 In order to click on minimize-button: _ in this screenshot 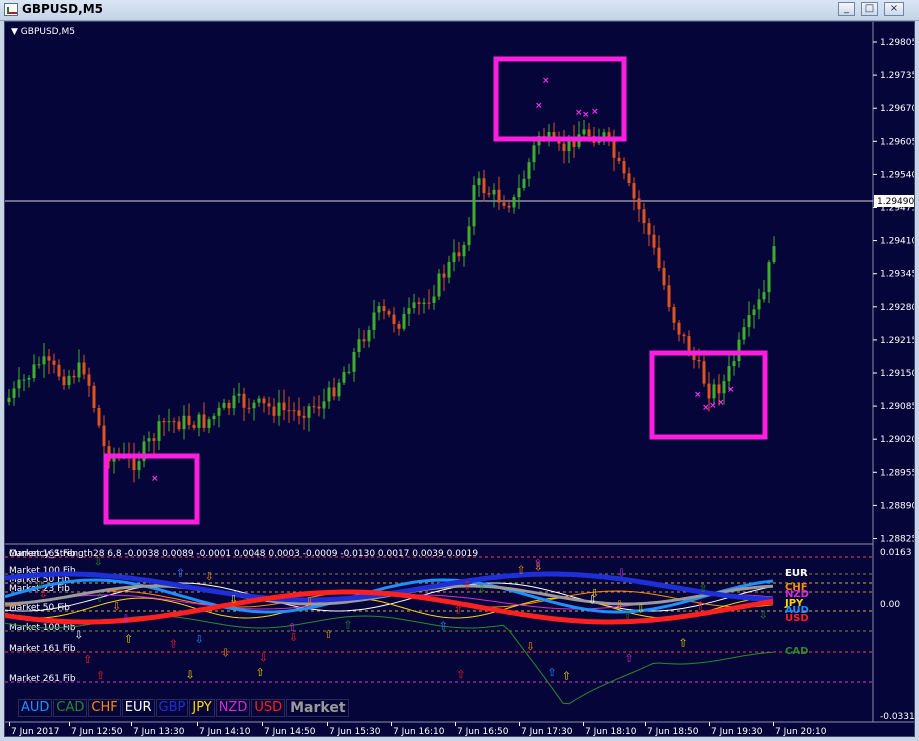, I will do `click(846, 9)`.